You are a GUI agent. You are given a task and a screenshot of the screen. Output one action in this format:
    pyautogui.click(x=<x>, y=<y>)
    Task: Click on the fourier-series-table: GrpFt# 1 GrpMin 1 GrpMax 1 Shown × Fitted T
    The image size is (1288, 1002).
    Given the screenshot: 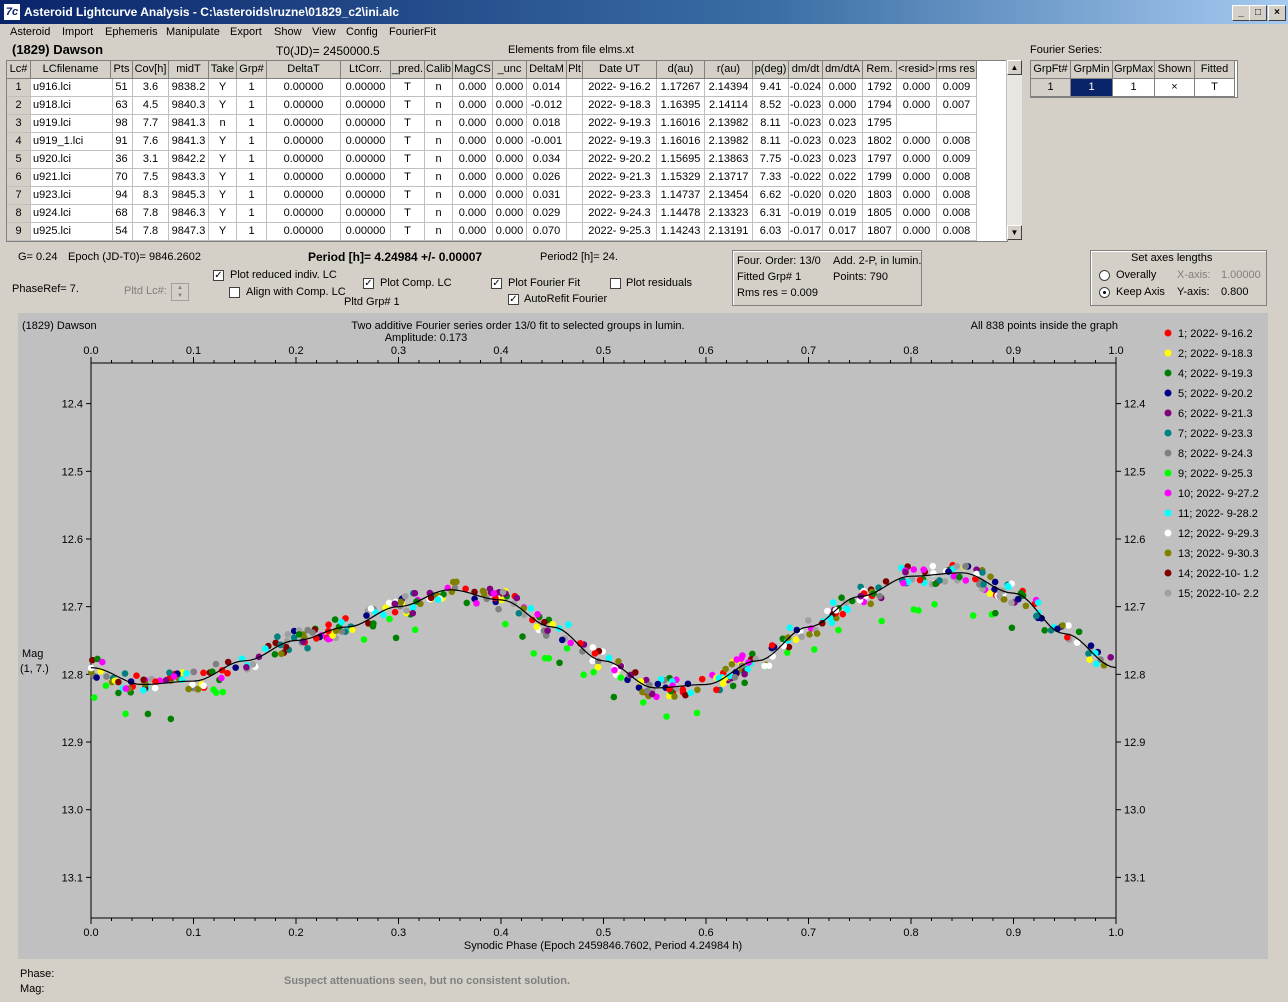 What is the action you would take?
    pyautogui.click(x=1134, y=79)
    